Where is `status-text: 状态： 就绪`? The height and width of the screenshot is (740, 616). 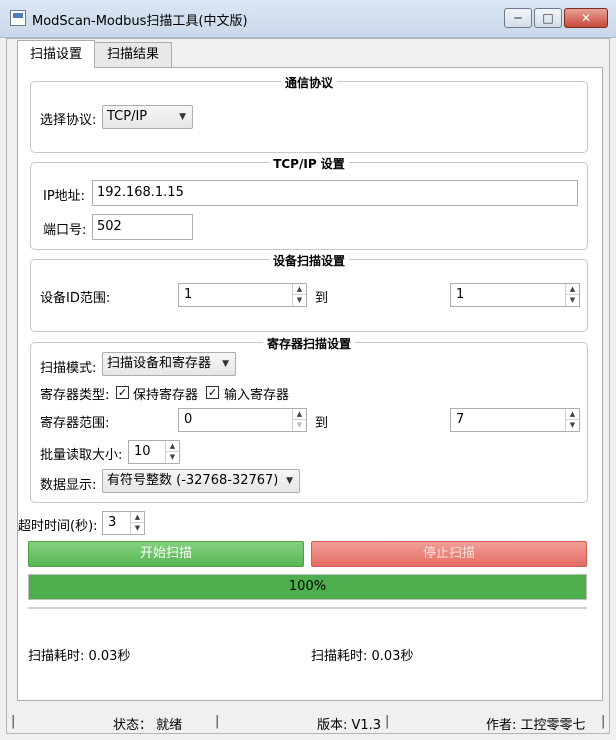
status-text: 状态： 就绪 is located at coordinates (148, 725).